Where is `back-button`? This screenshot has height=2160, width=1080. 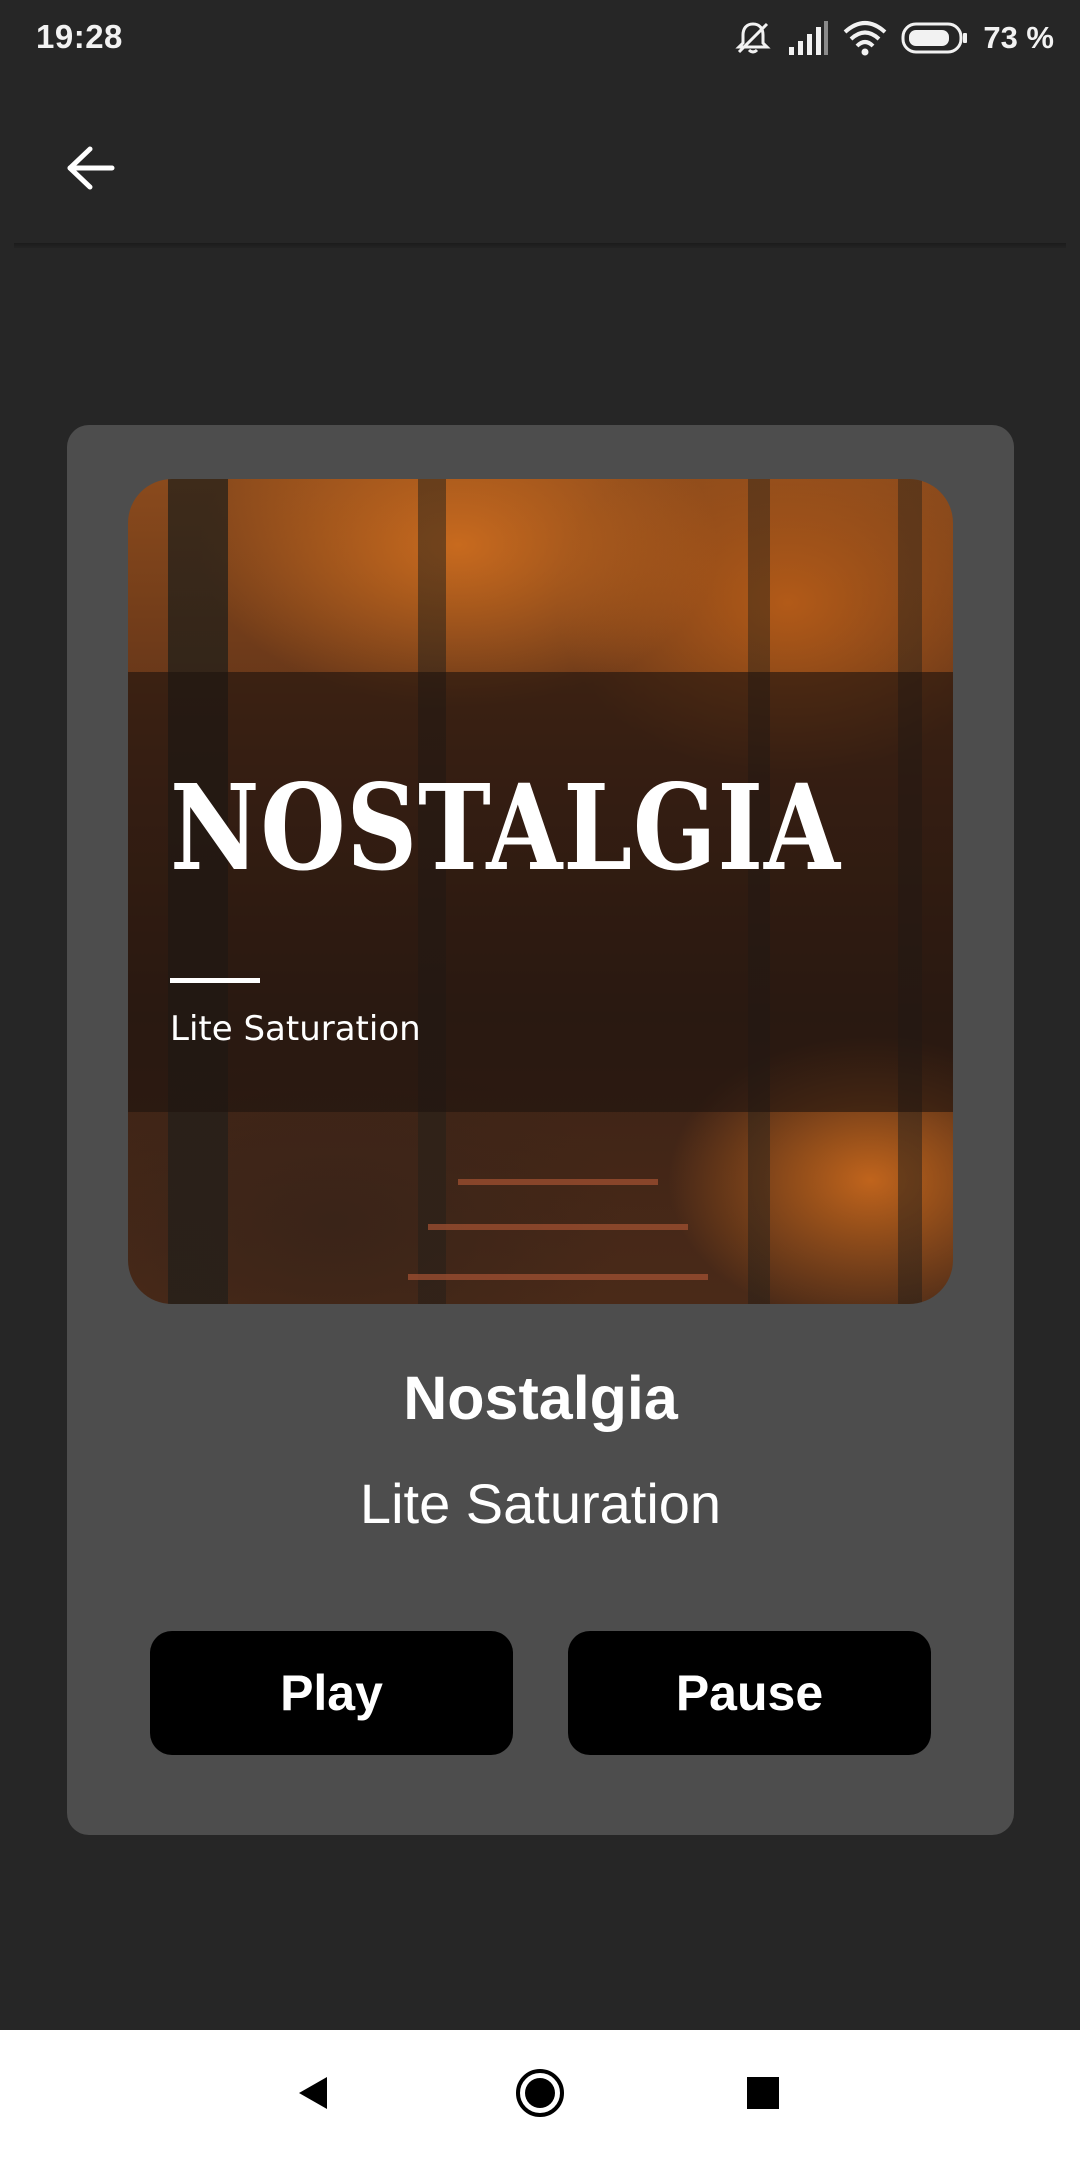 back-button is located at coordinates (91, 170).